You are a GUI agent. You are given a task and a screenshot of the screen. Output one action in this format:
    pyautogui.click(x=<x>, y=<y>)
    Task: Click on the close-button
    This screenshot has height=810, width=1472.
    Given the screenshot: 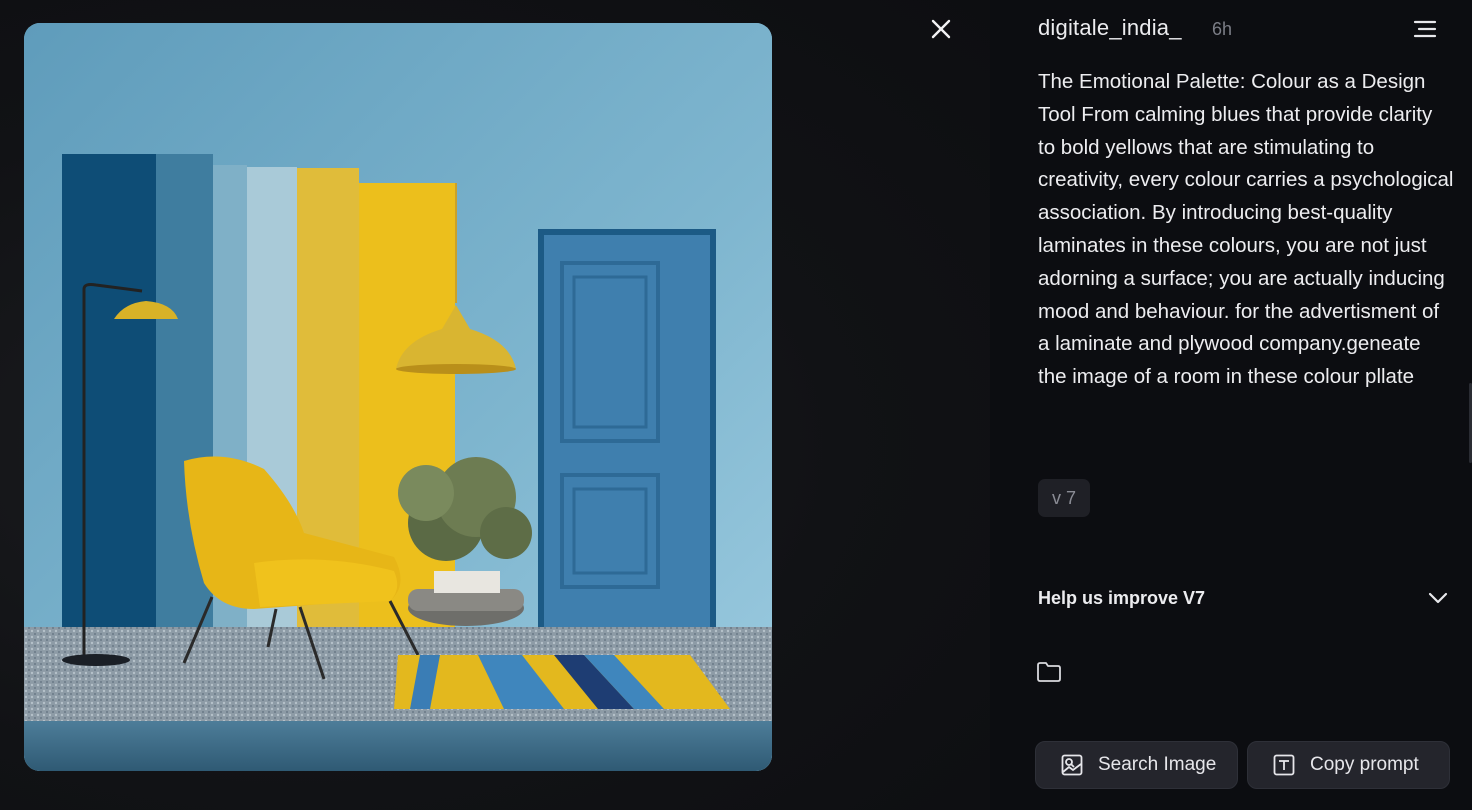 What is the action you would take?
    pyautogui.click(x=941, y=29)
    